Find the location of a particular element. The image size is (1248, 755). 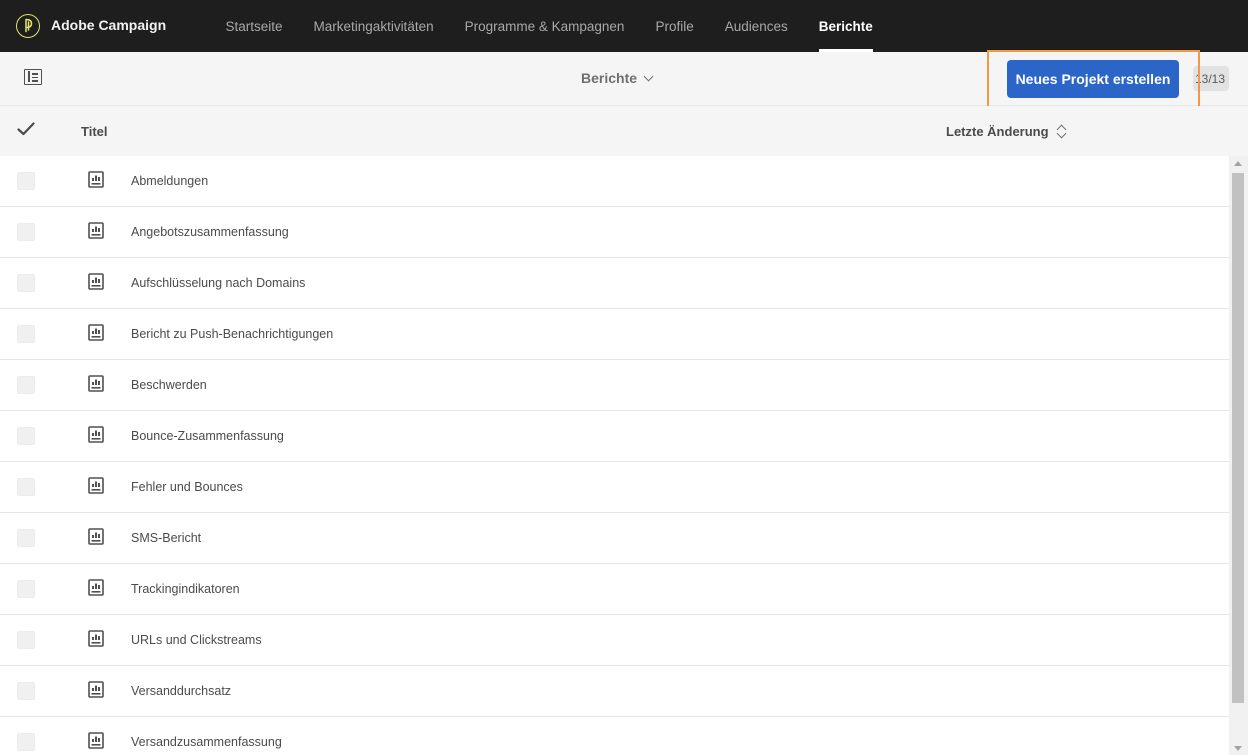

row-title: Versanddurchsatz is located at coordinates (181, 691).